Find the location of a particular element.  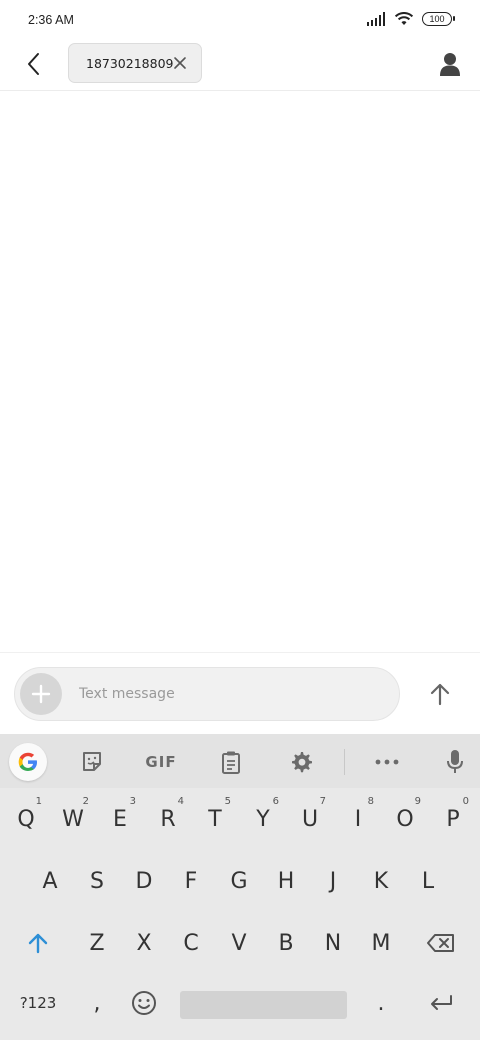

status-icons: 100 is located at coordinates (410, 19).